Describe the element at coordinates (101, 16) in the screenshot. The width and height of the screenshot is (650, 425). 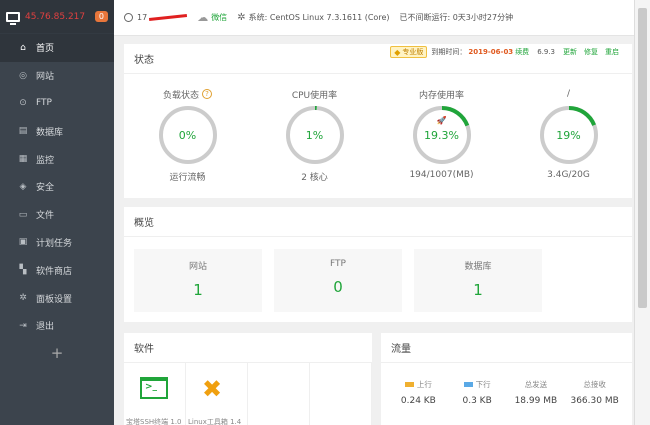
I see `message-badge: 0` at that location.